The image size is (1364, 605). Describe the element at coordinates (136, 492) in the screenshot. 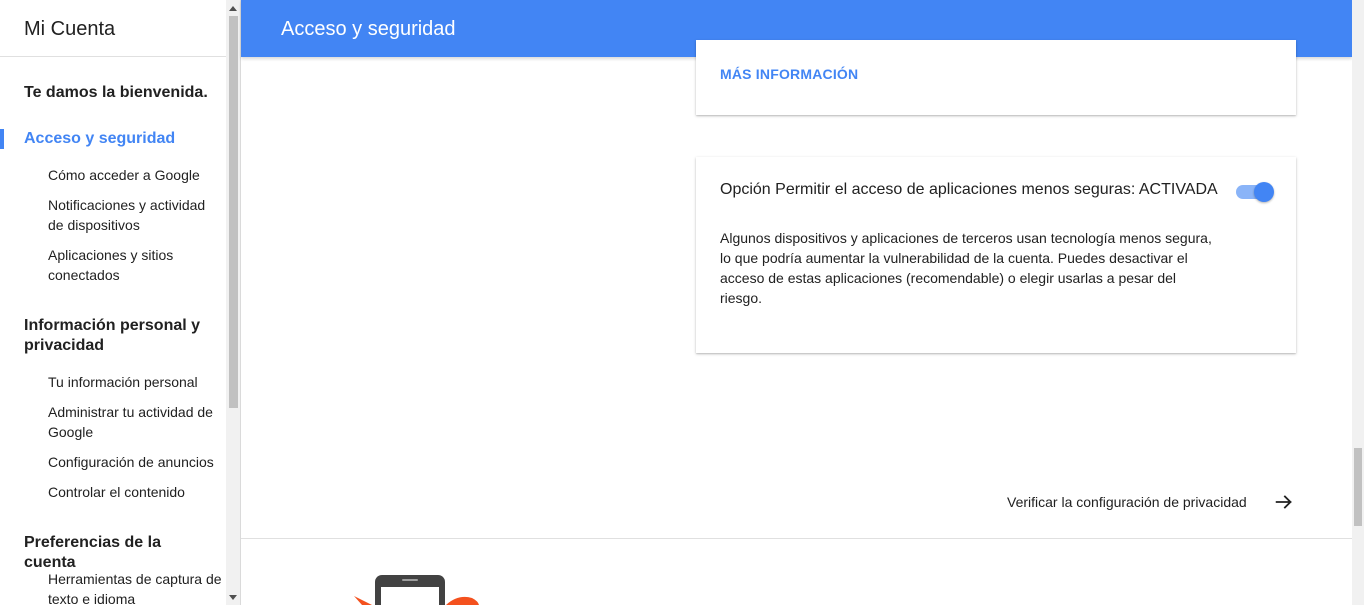

I see `sidebar-item-control-content: Controlar el contenido` at that location.